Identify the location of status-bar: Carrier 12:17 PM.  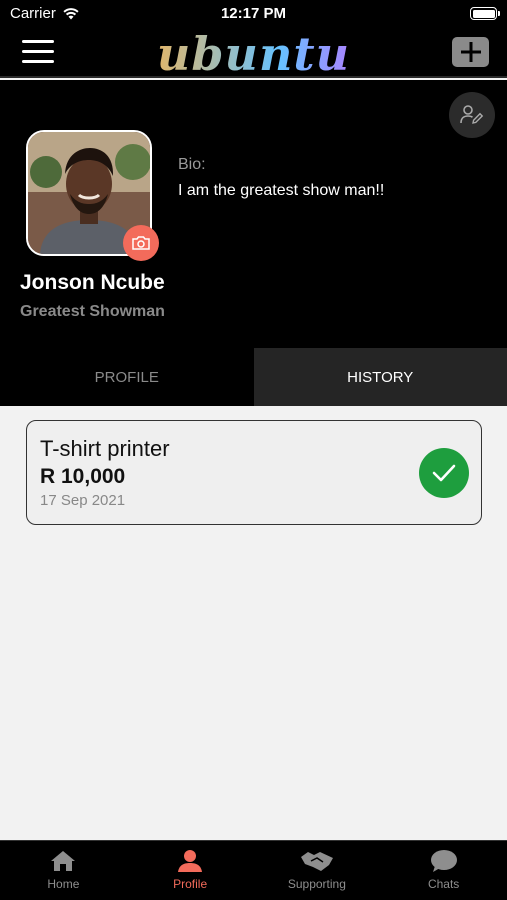
(253, 14).